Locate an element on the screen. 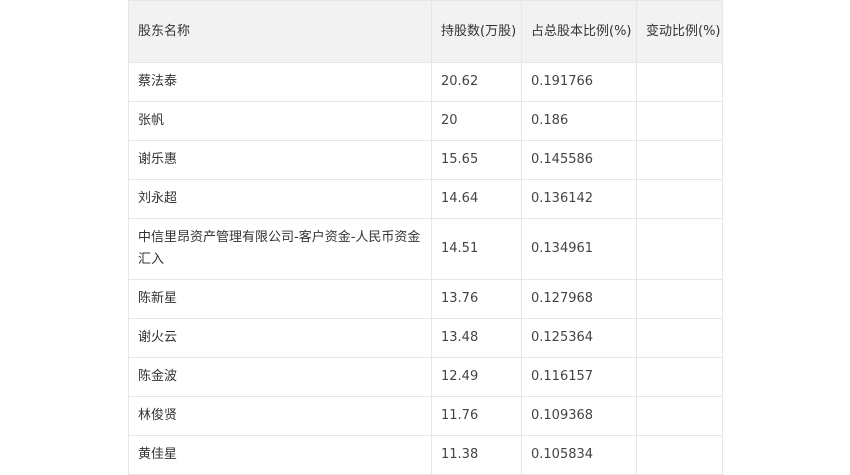 The width and height of the screenshot is (850, 475). cell-shareholder-name: 中信里昂资产管理有限公司-客户资金-人民币资金汇入 is located at coordinates (280, 249).